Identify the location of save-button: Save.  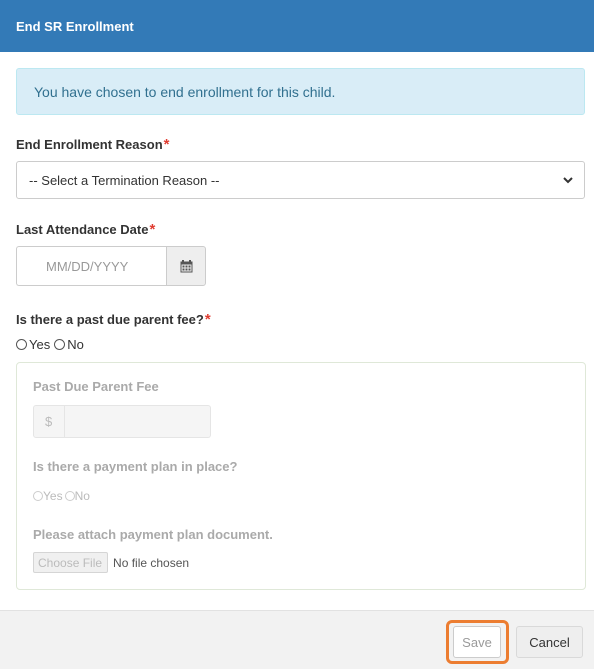
(477, 642).